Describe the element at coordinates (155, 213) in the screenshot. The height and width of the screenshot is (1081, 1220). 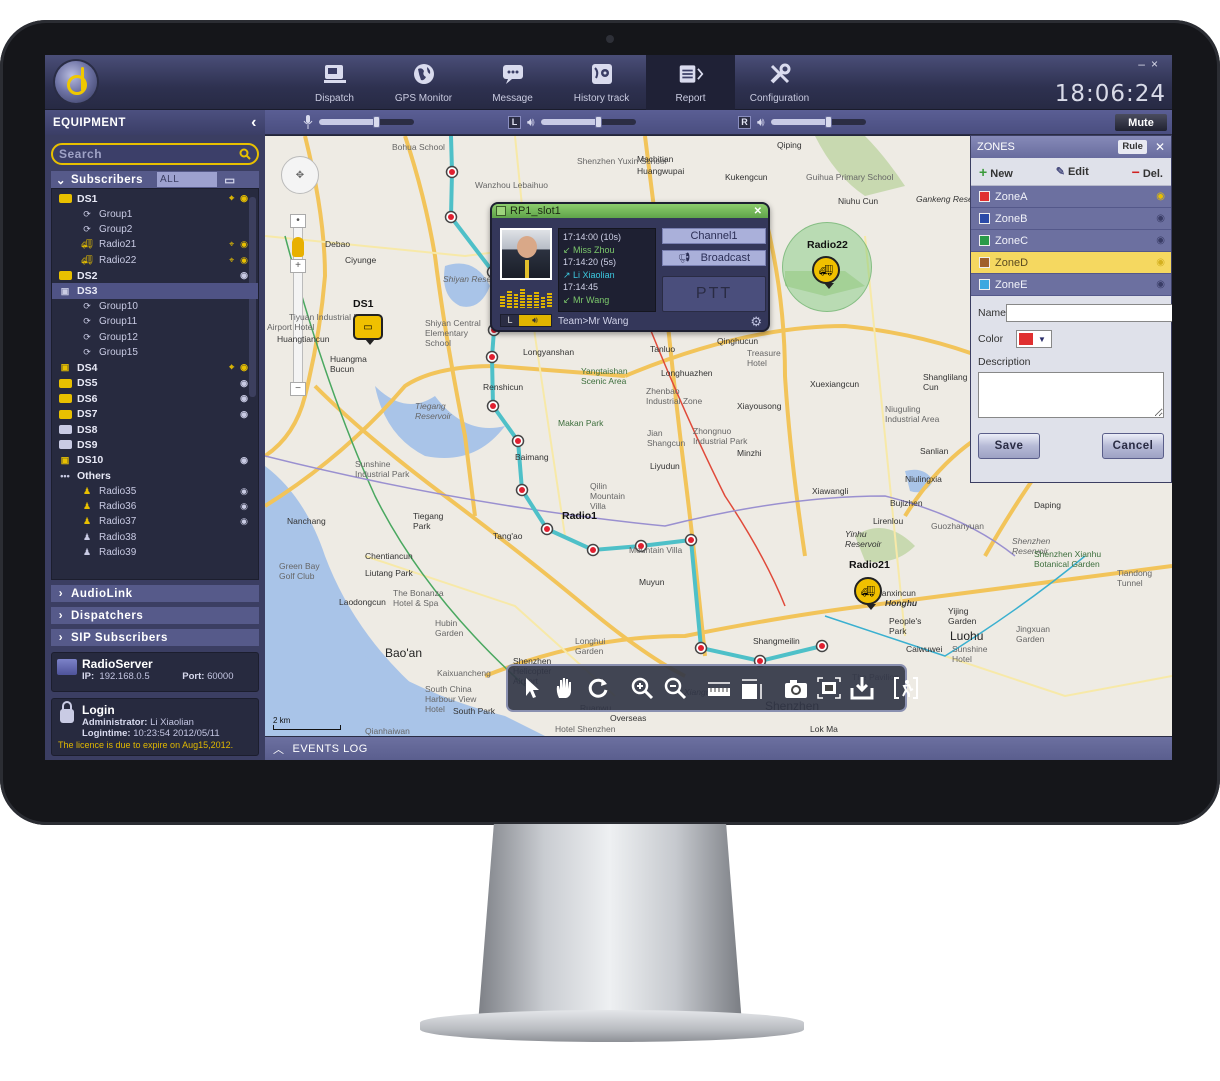
I see `tree-item-group1: ⟳ Group1` at that location.